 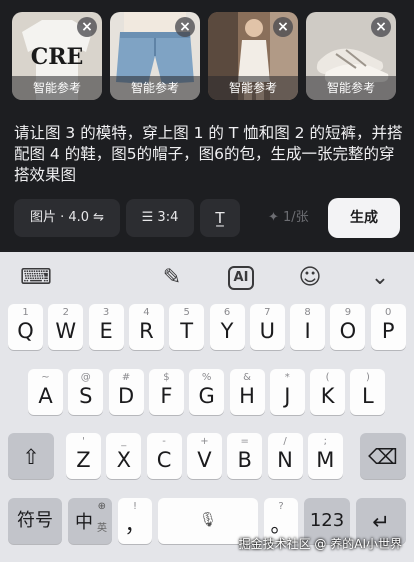 What do you see at coordinates (220, 218) in the screenshot?
I see `text-style-button: T̲` at bounding box center [220, 218].